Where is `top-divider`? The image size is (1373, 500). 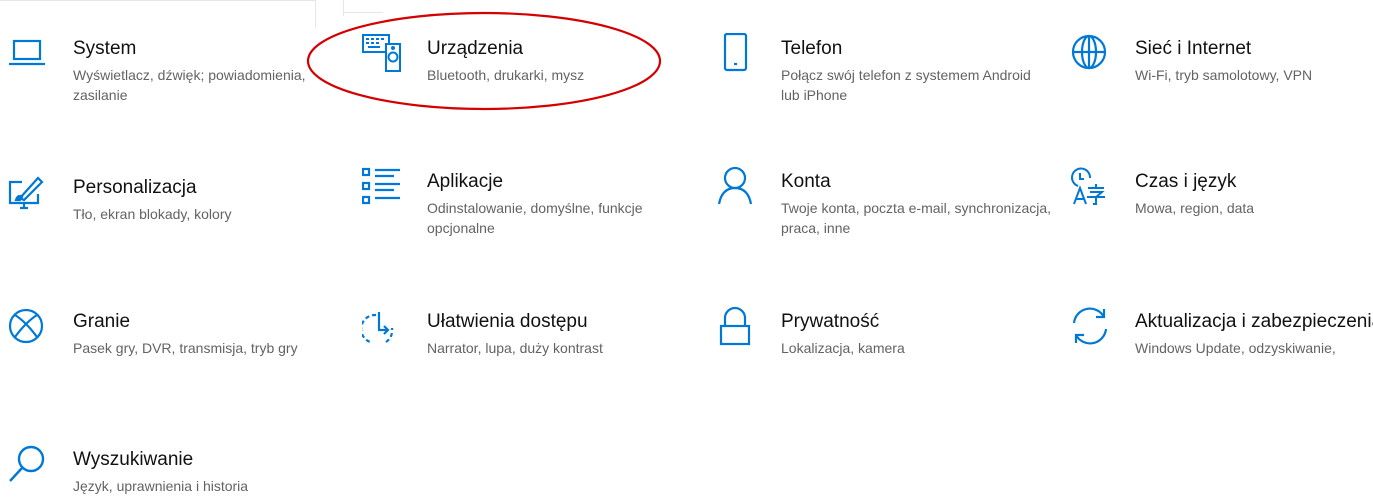 top-divider is located at coordinates (158, 0).